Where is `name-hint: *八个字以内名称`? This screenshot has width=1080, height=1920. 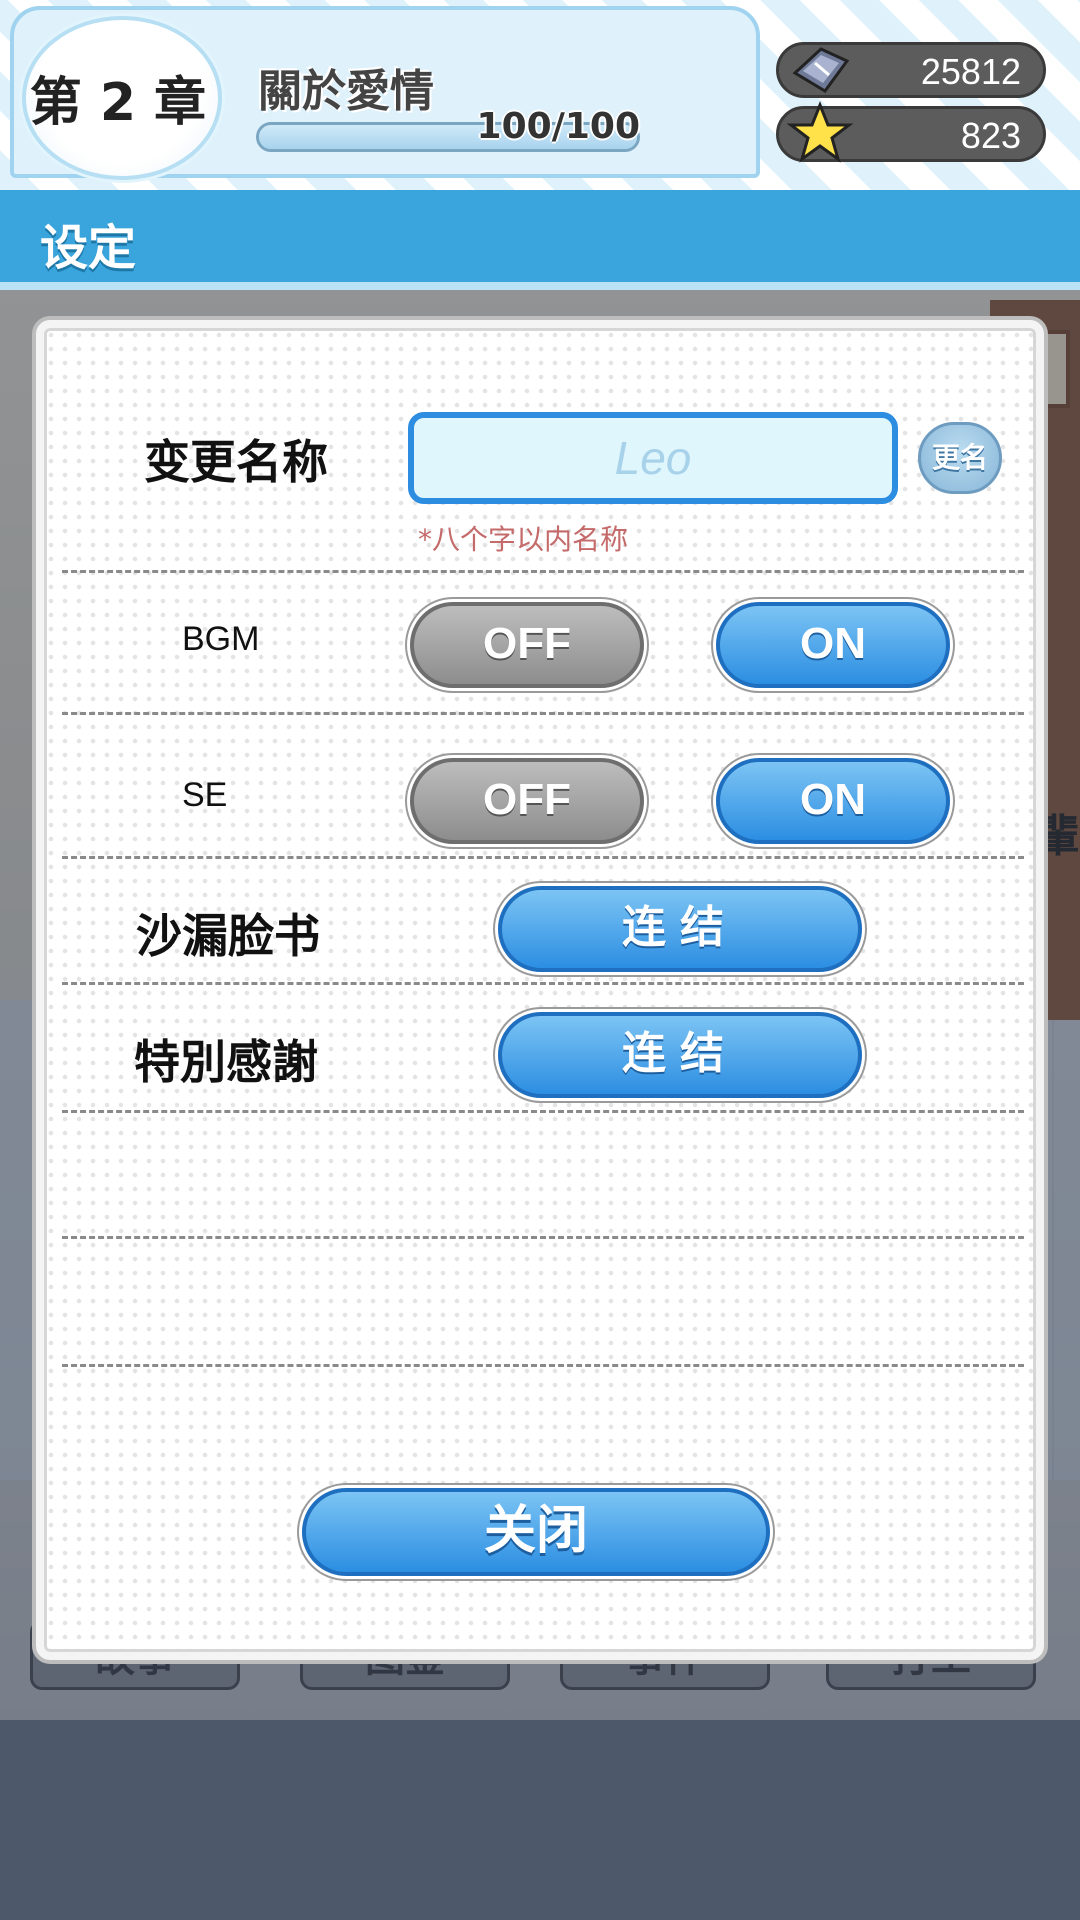
name-hint: *八个字以内名称 is located at coordinates (523, 539).